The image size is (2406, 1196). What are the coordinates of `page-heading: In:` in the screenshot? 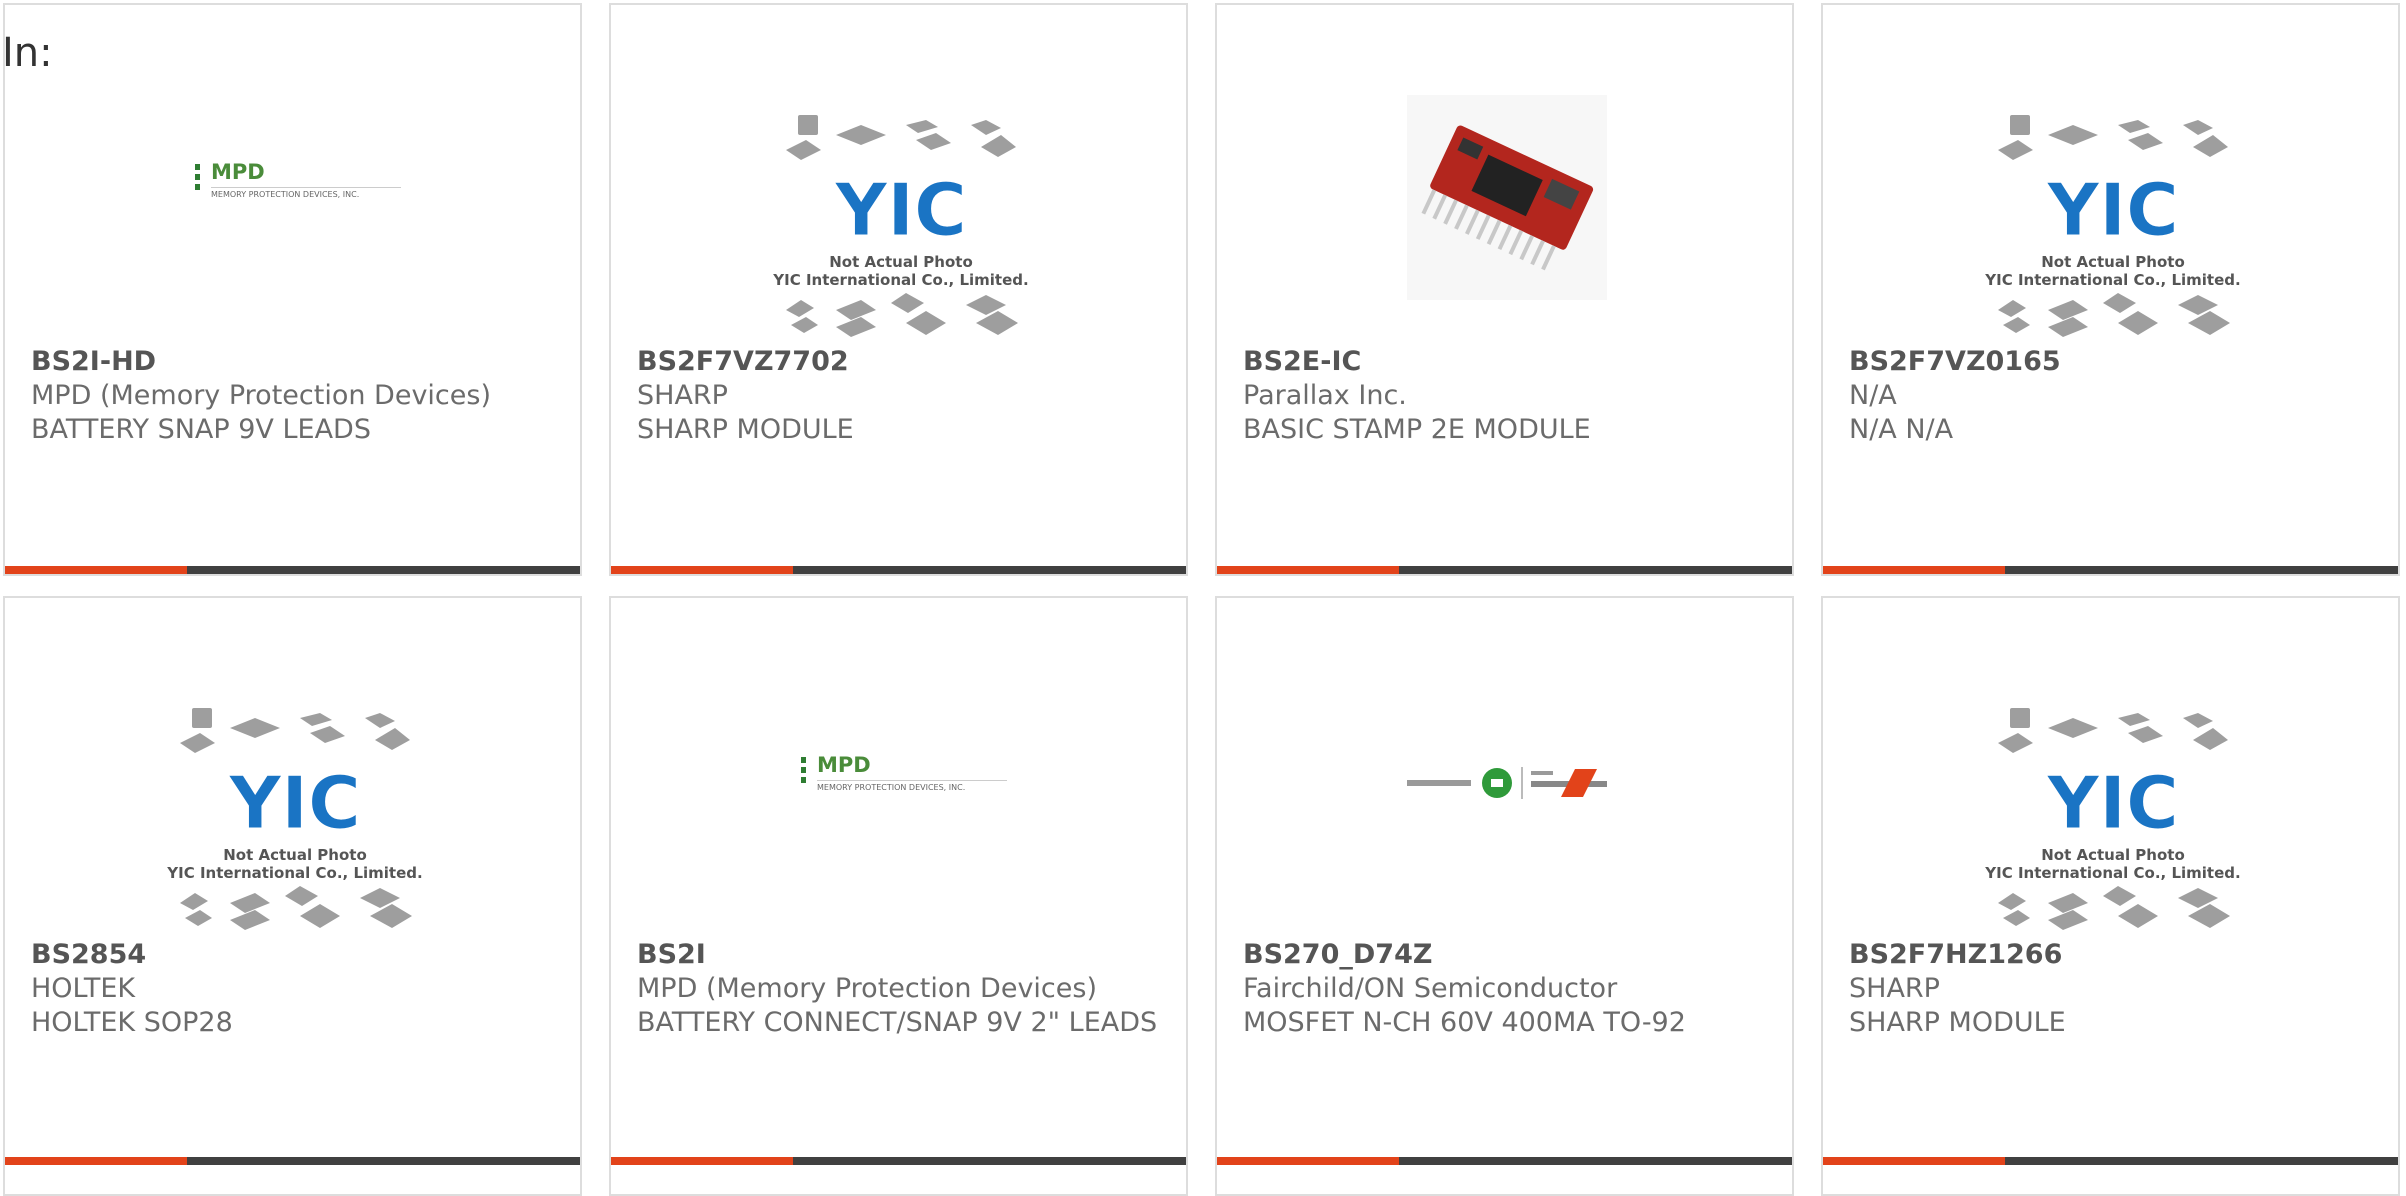 It's located at (27, 53).